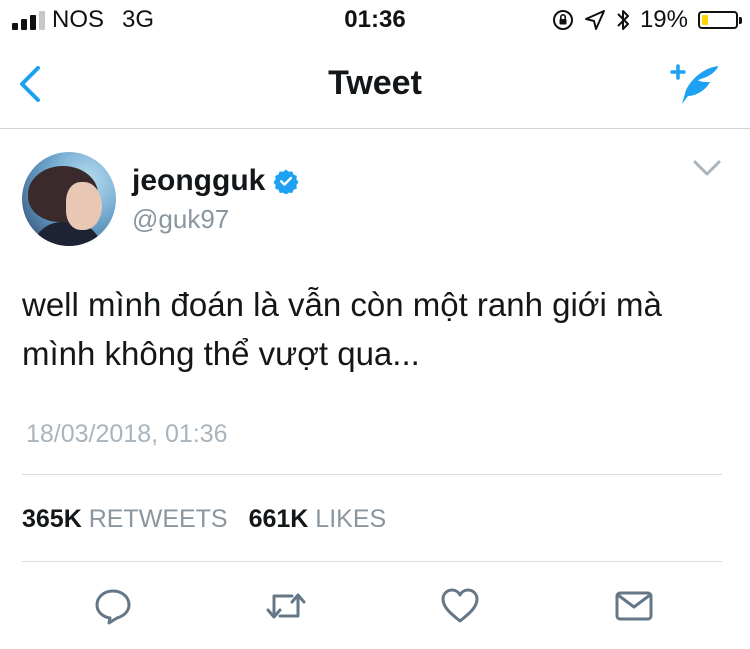  Describe the element at coordinates (623, 20) in the screenshot. I see `bluetooth-icon` at that location.